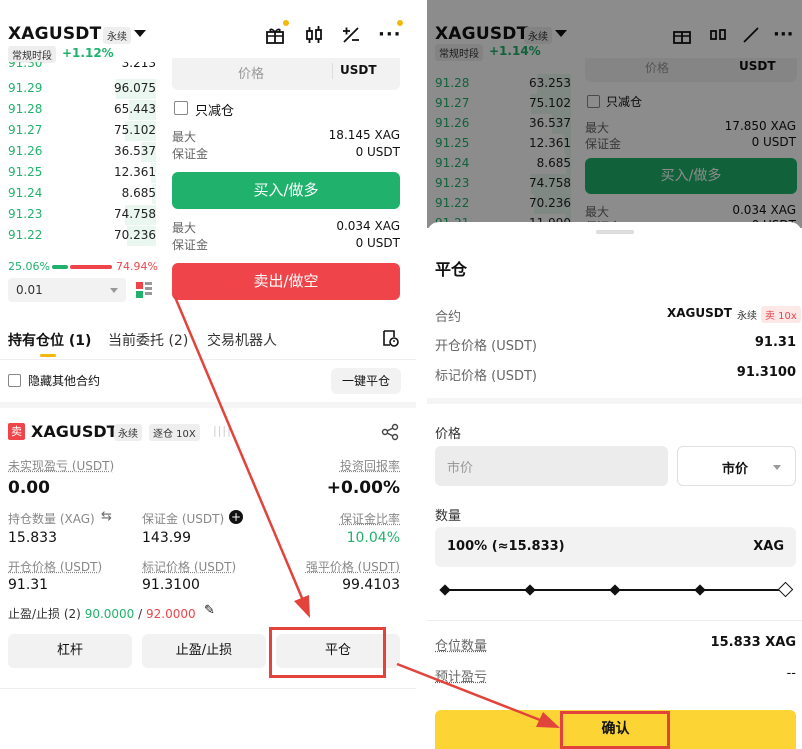 Image resolution: width=802 pixels, height=749 pixels. Describe the element at coordinates (468, 692) in the screenshot. I see `arrow-to-confirm-button` at that location.